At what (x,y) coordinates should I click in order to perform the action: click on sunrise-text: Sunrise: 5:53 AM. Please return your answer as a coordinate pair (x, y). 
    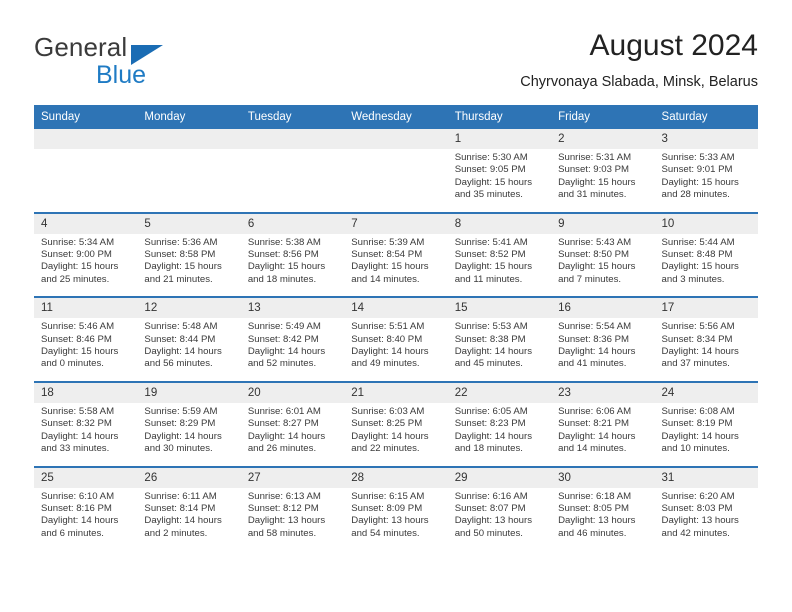
    Looking at the image, I should click on (491, 327).